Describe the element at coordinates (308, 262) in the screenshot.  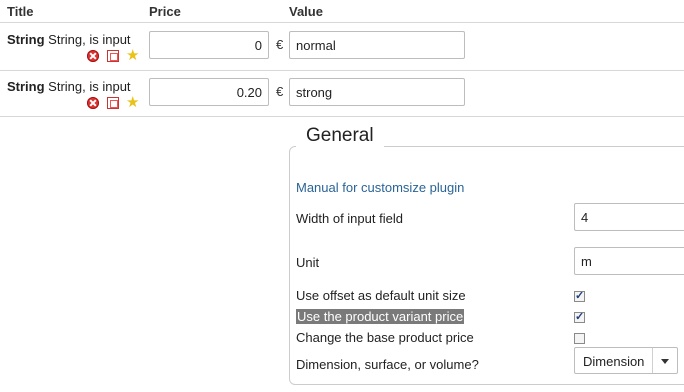
I see `unit-label: Unit` at that location.